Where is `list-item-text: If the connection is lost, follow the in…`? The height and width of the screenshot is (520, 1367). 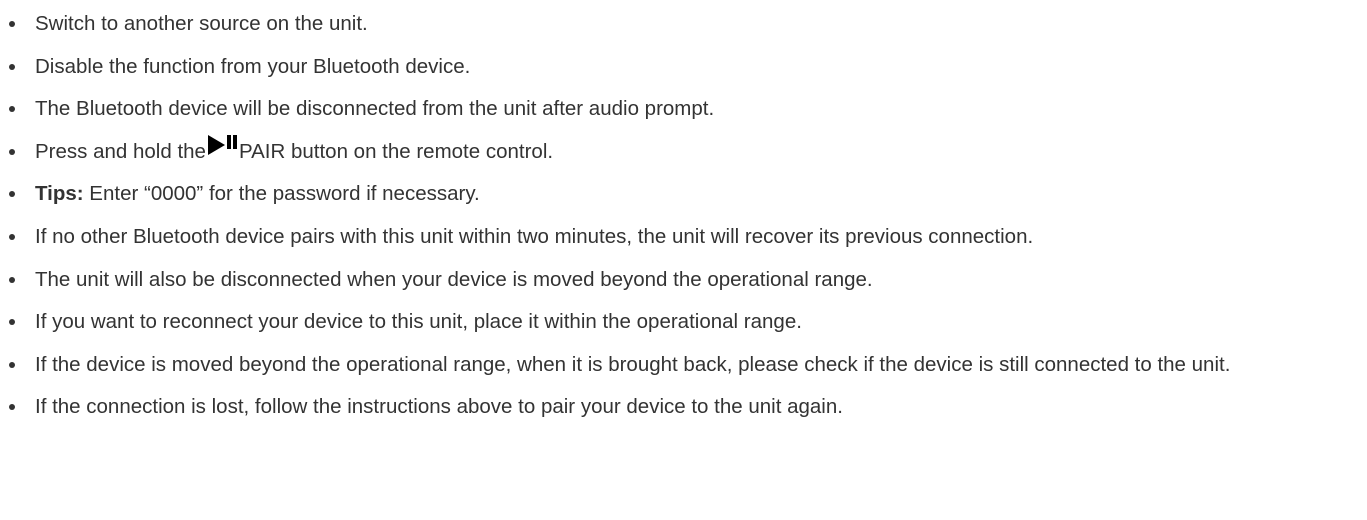
list-item-text: If the connection is lost, follow the in… is located at coordinates (439, 407).